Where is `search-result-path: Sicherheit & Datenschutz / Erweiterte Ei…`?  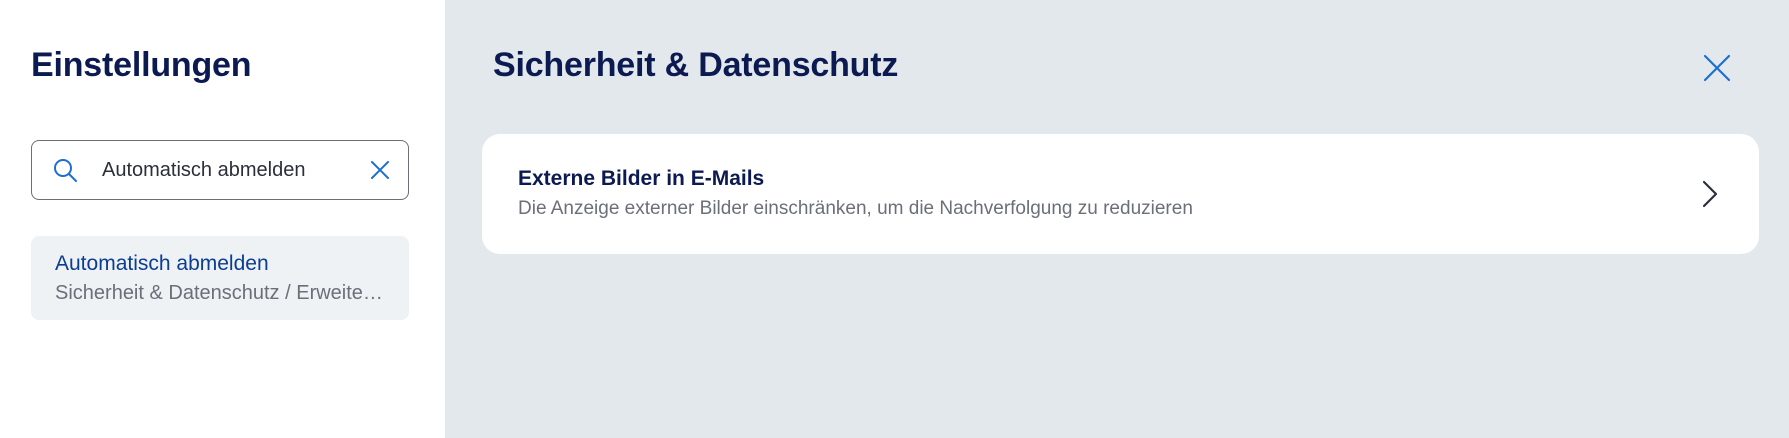
search-result-path: Sicherheit & Datenschutz / Erweiterte Ei… is located at coordinates (220, 293).